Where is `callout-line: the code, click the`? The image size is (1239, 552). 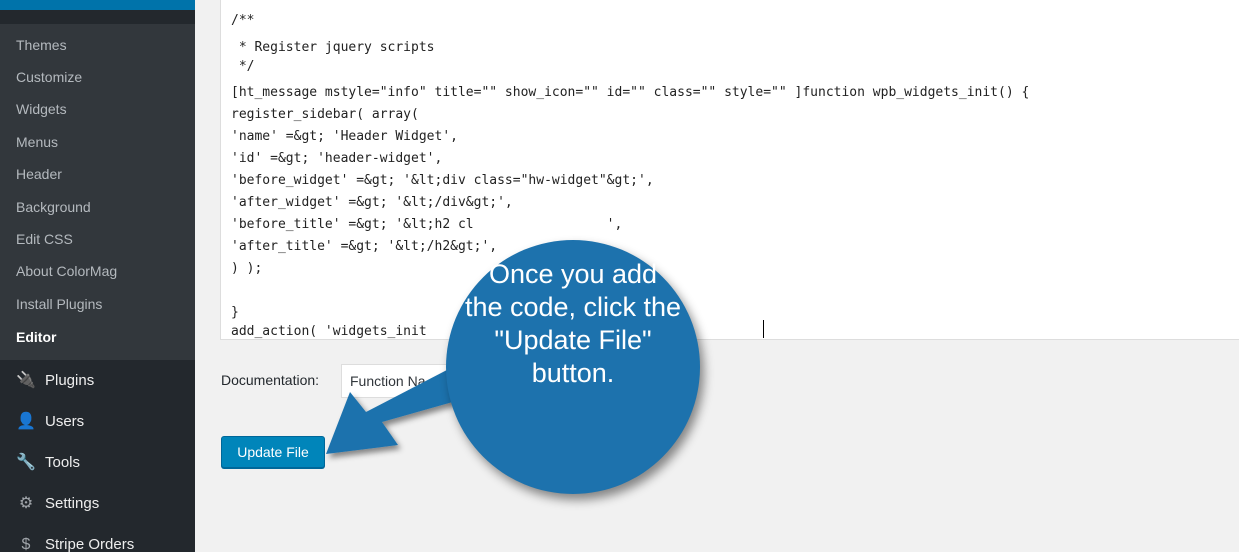
callout-line: the code, click the is located at coordinates (573, 307).